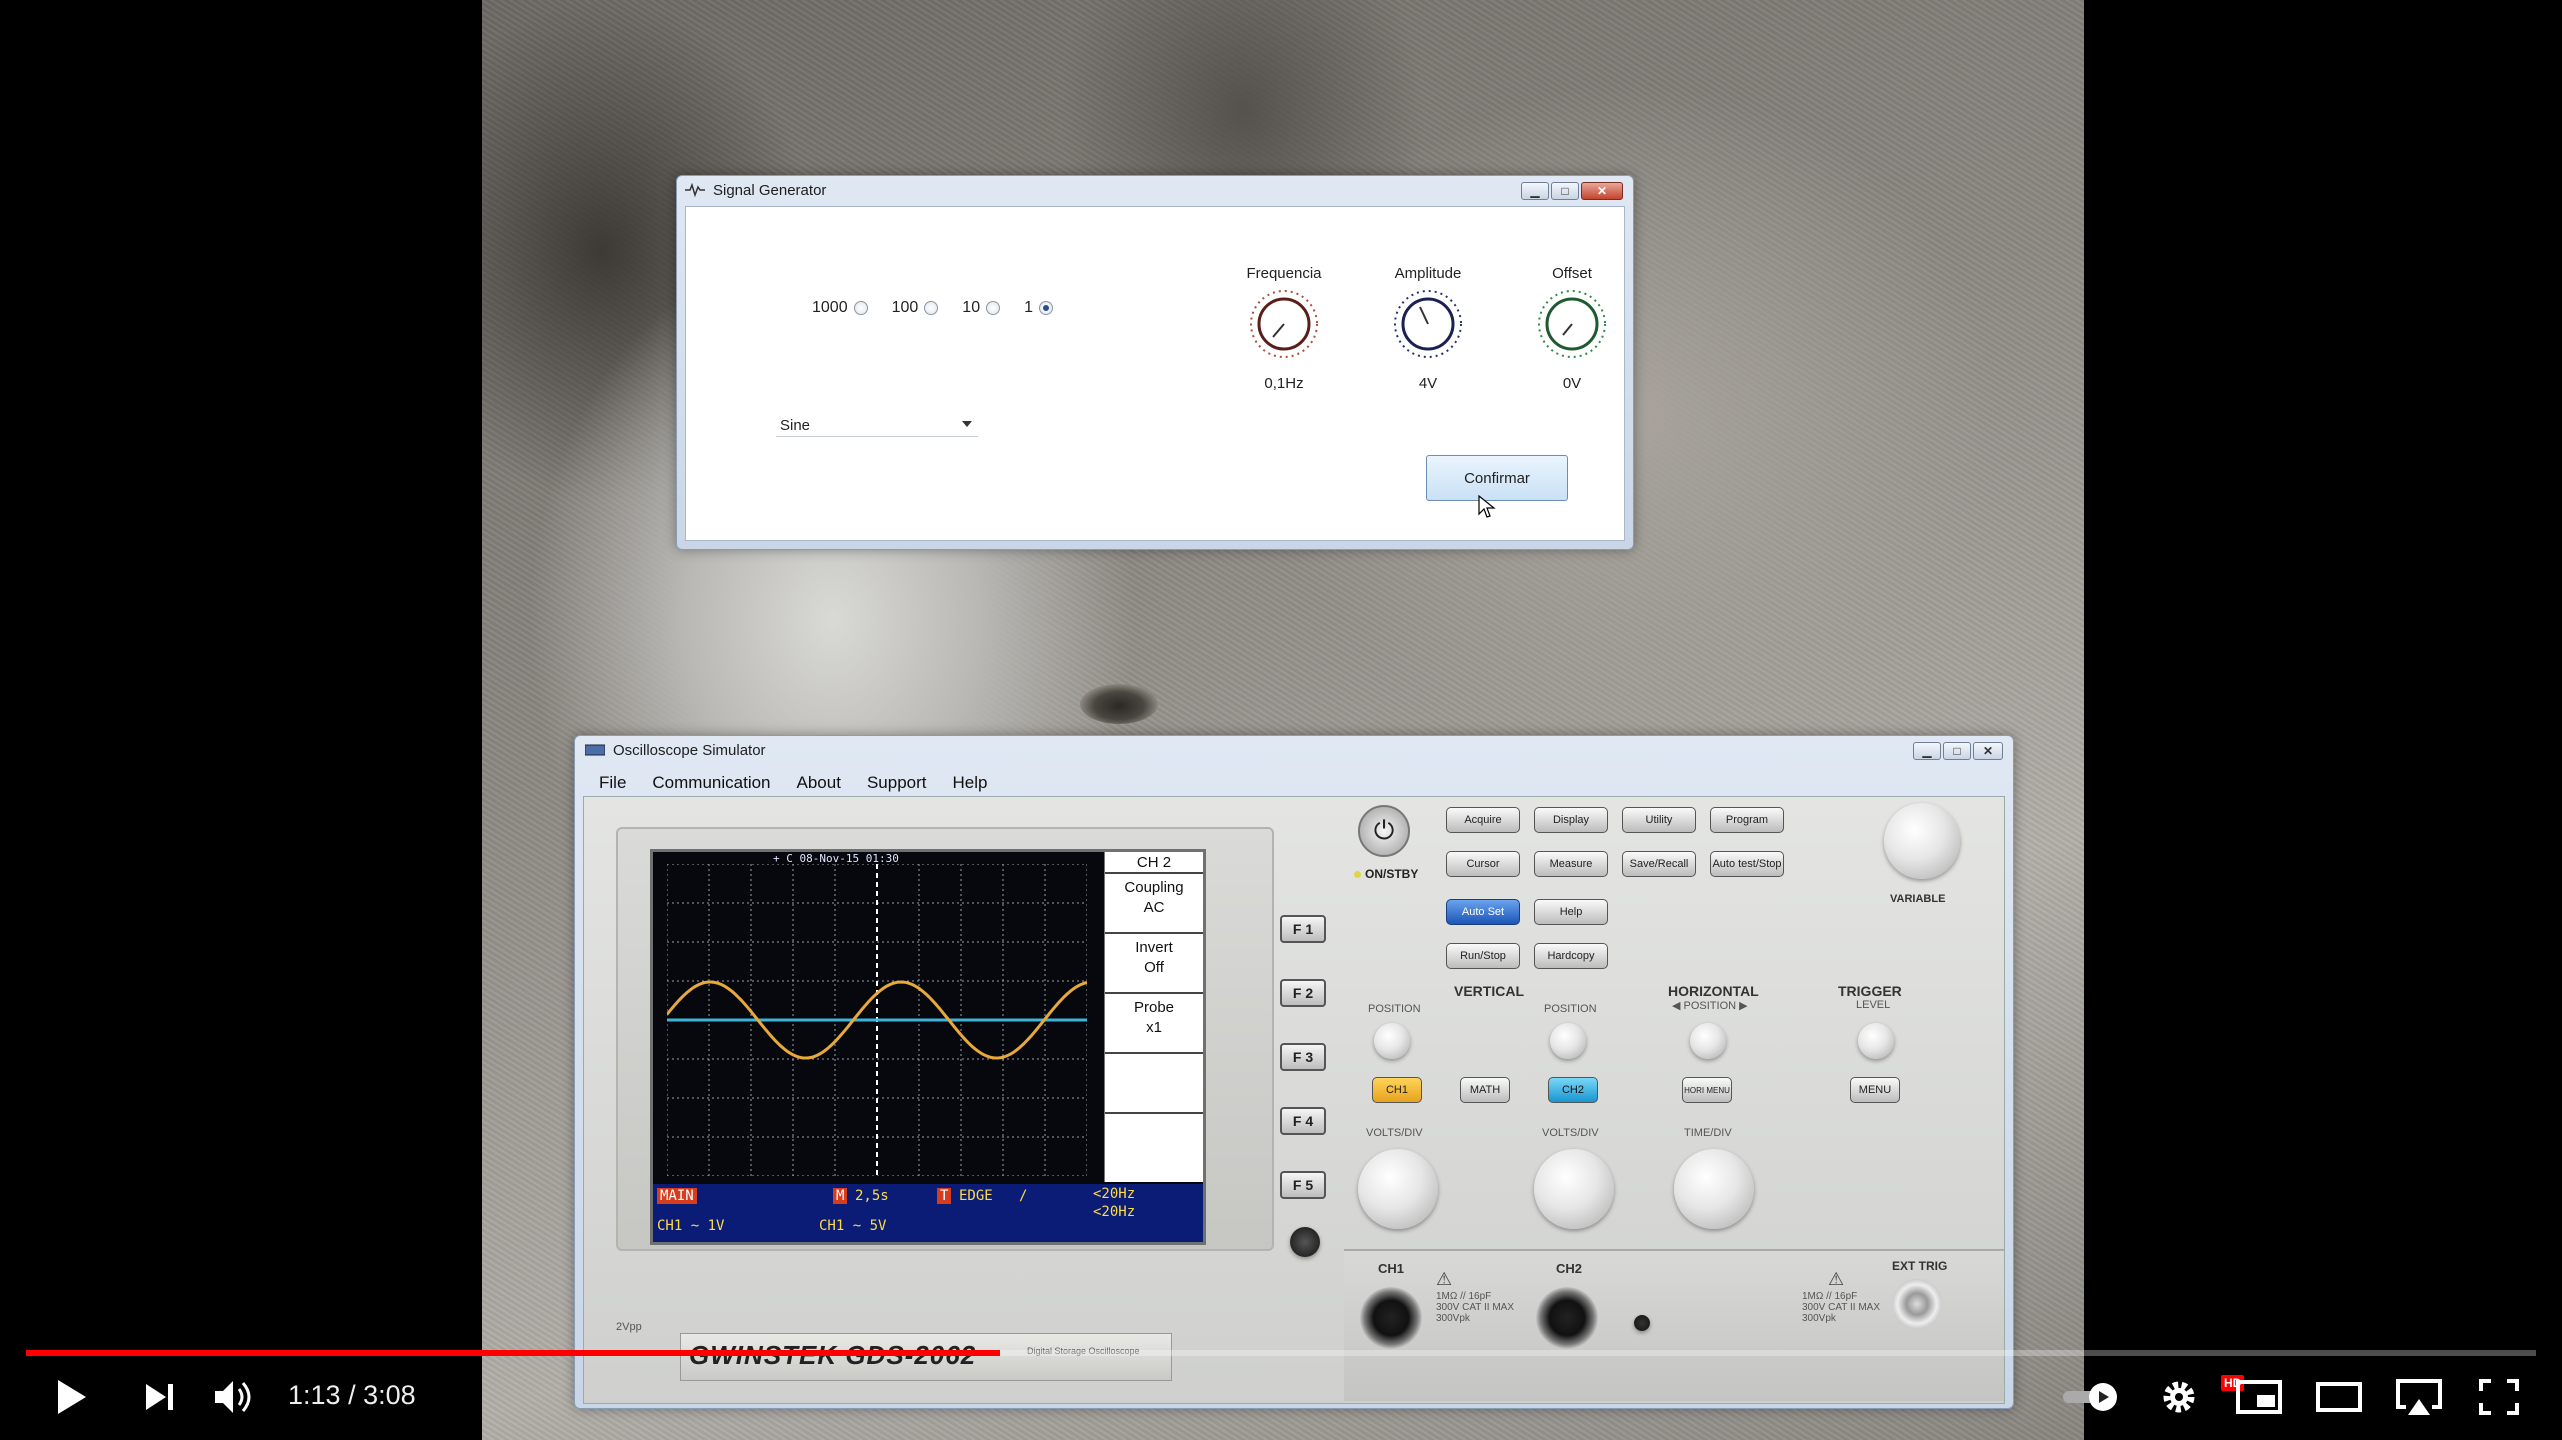 The height and width of the screenshot is (1440, 2562). What do you see at coordinates (1303, 1057) in the screenshot?
I see `f3-key: F 3` at bounding box center [1303, 1057].